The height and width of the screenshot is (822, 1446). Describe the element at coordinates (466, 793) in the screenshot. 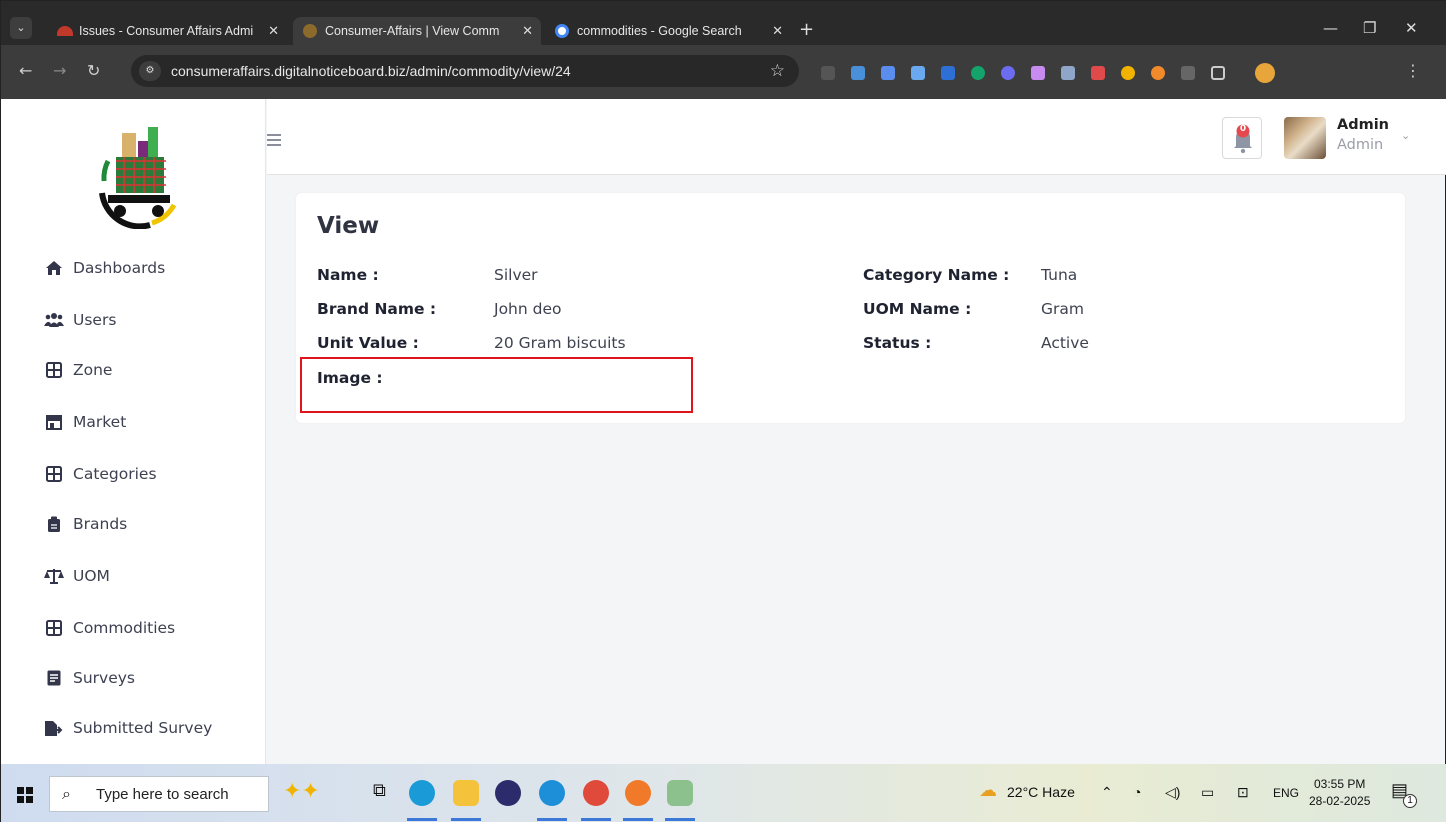

I see `file-explorer-icon` at that location.